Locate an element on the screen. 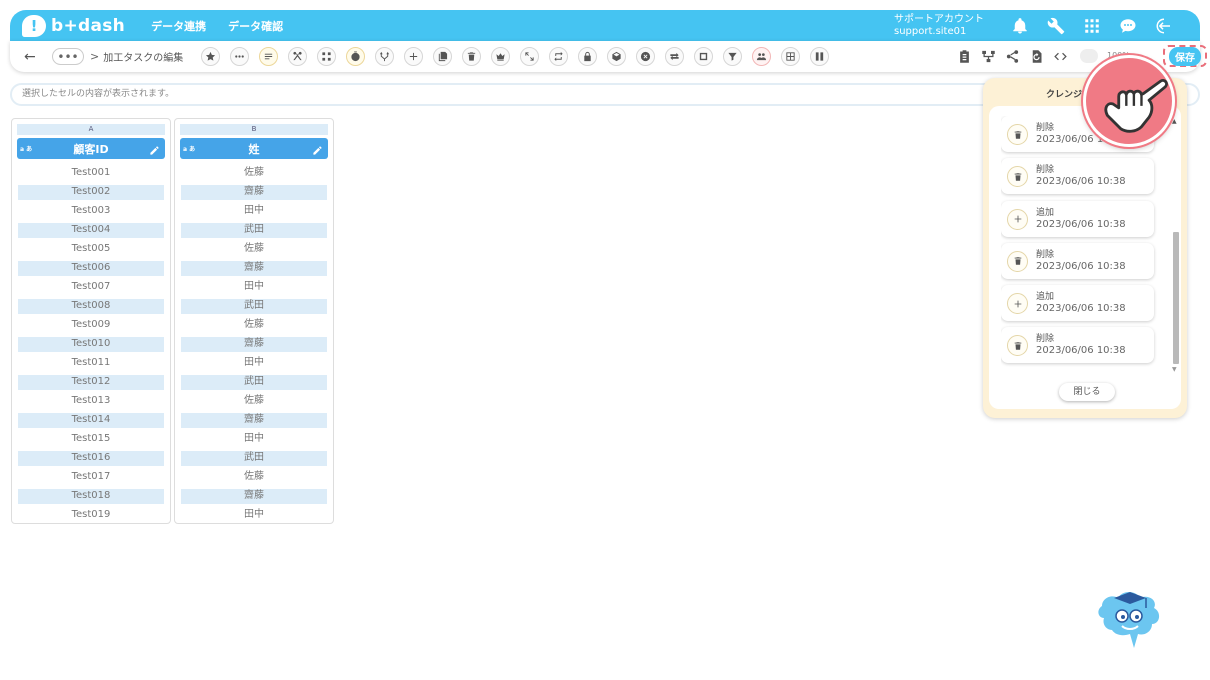 This screenshot has width=1210, height=680. column-header: a あ 姓 is located at coordinates (254, 148).